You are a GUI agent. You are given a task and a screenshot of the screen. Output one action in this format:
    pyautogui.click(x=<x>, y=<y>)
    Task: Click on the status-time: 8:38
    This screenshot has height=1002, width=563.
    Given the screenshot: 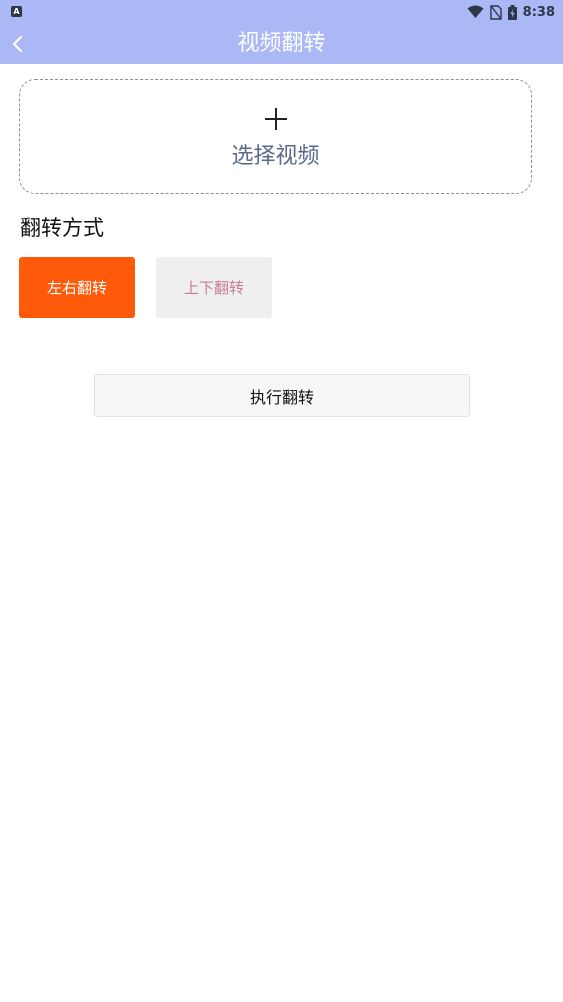 What is the action you would take?
    pyautogui.click(x=538, y=12)
    